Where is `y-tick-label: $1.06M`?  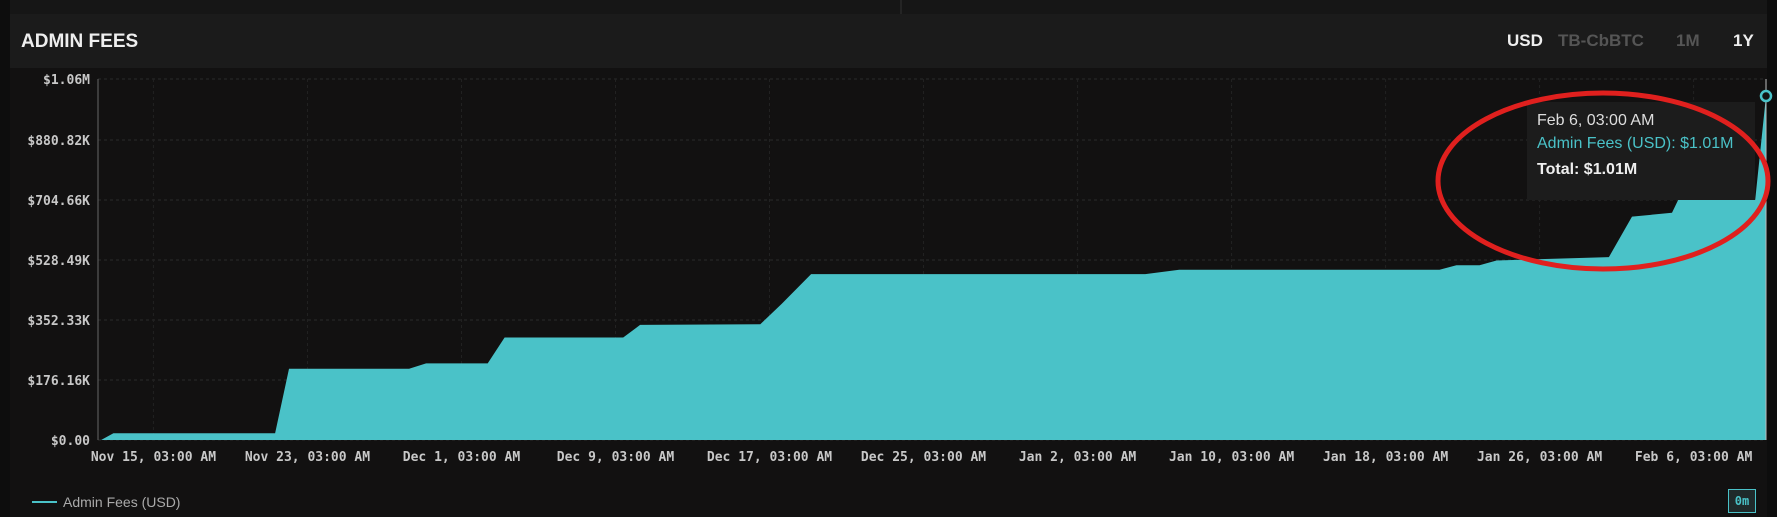 y-tick-label: $1.06M is located at coordinates (66, 80).